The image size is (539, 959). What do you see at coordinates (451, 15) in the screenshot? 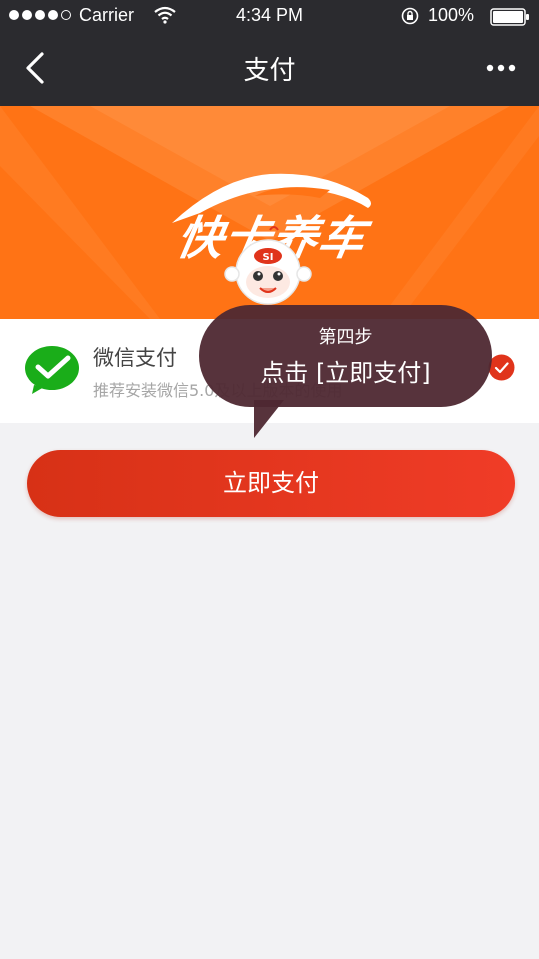
I see `battery-percent: 100%` at bounding box center [451, 15].